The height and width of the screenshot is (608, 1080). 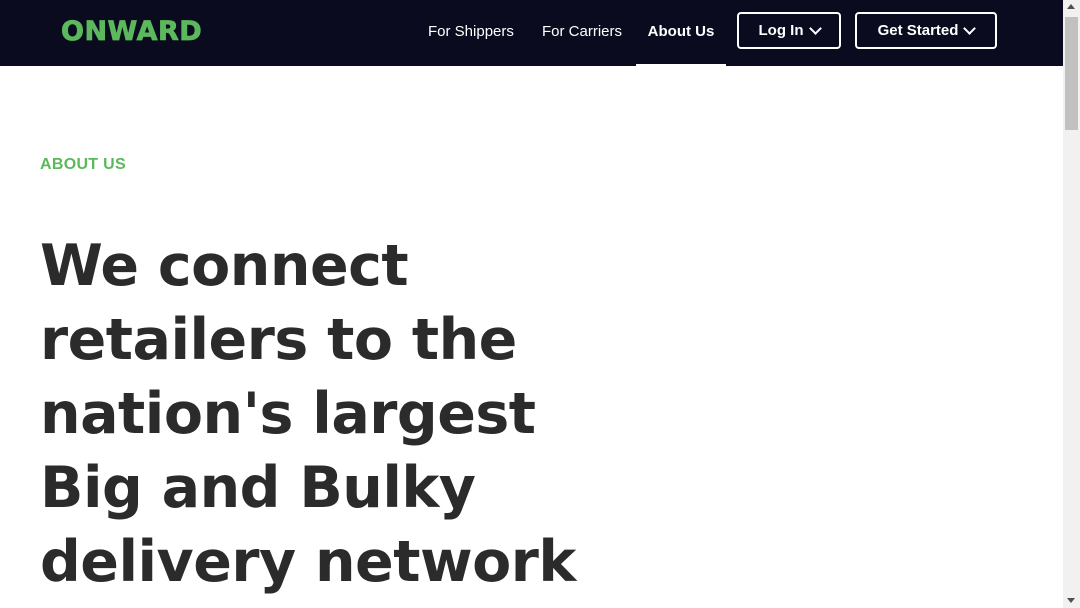 I want to click on nav-link-about-us: About Us, so click(x=681, y=33).